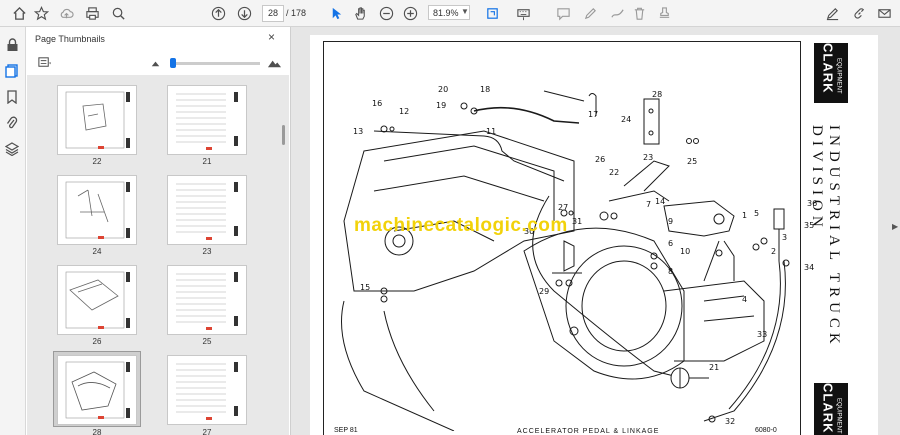 The image size is (900, 435). I want to click on callout-label: 17, so click(593, 114).